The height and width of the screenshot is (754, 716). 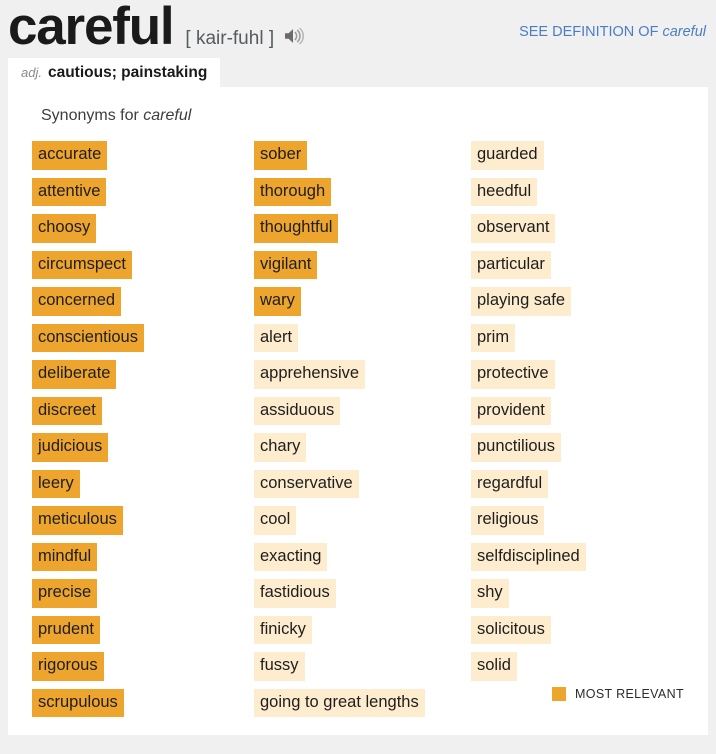 I want to click on synonym-chip: provident, so click(x=511, y=410).